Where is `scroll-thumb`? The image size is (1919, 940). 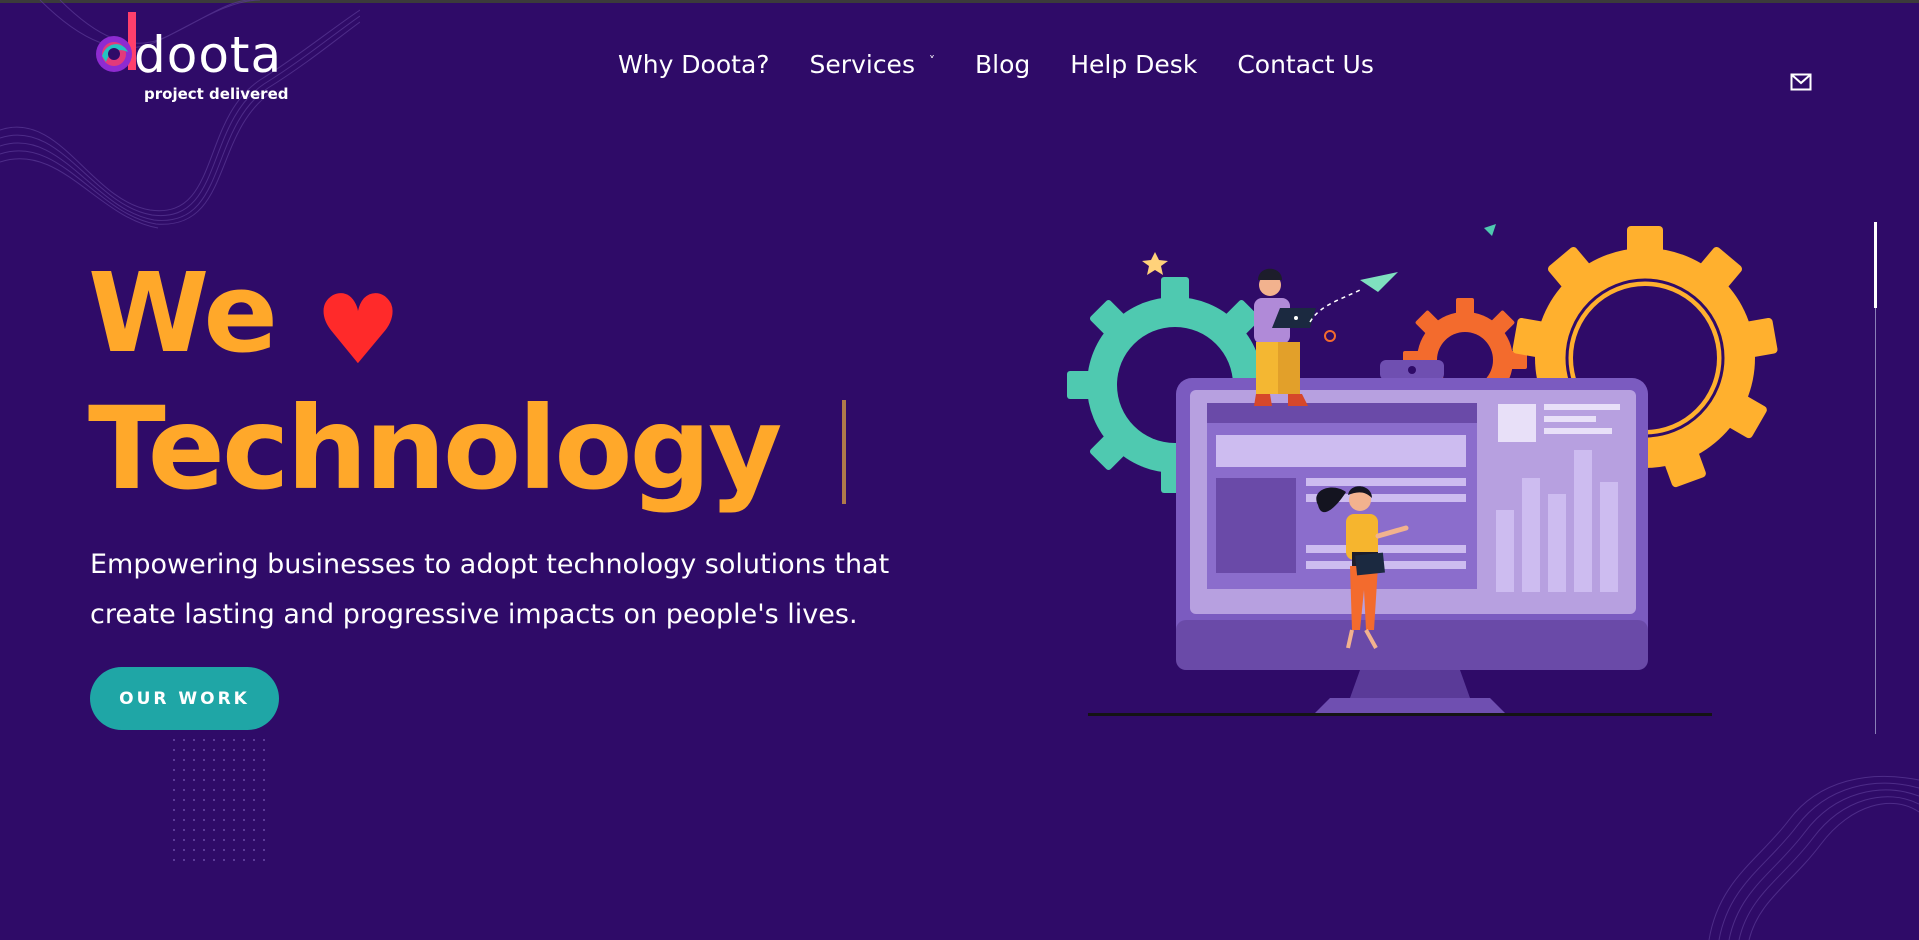 scroll-thumb is located at coordinates (1875, 265).